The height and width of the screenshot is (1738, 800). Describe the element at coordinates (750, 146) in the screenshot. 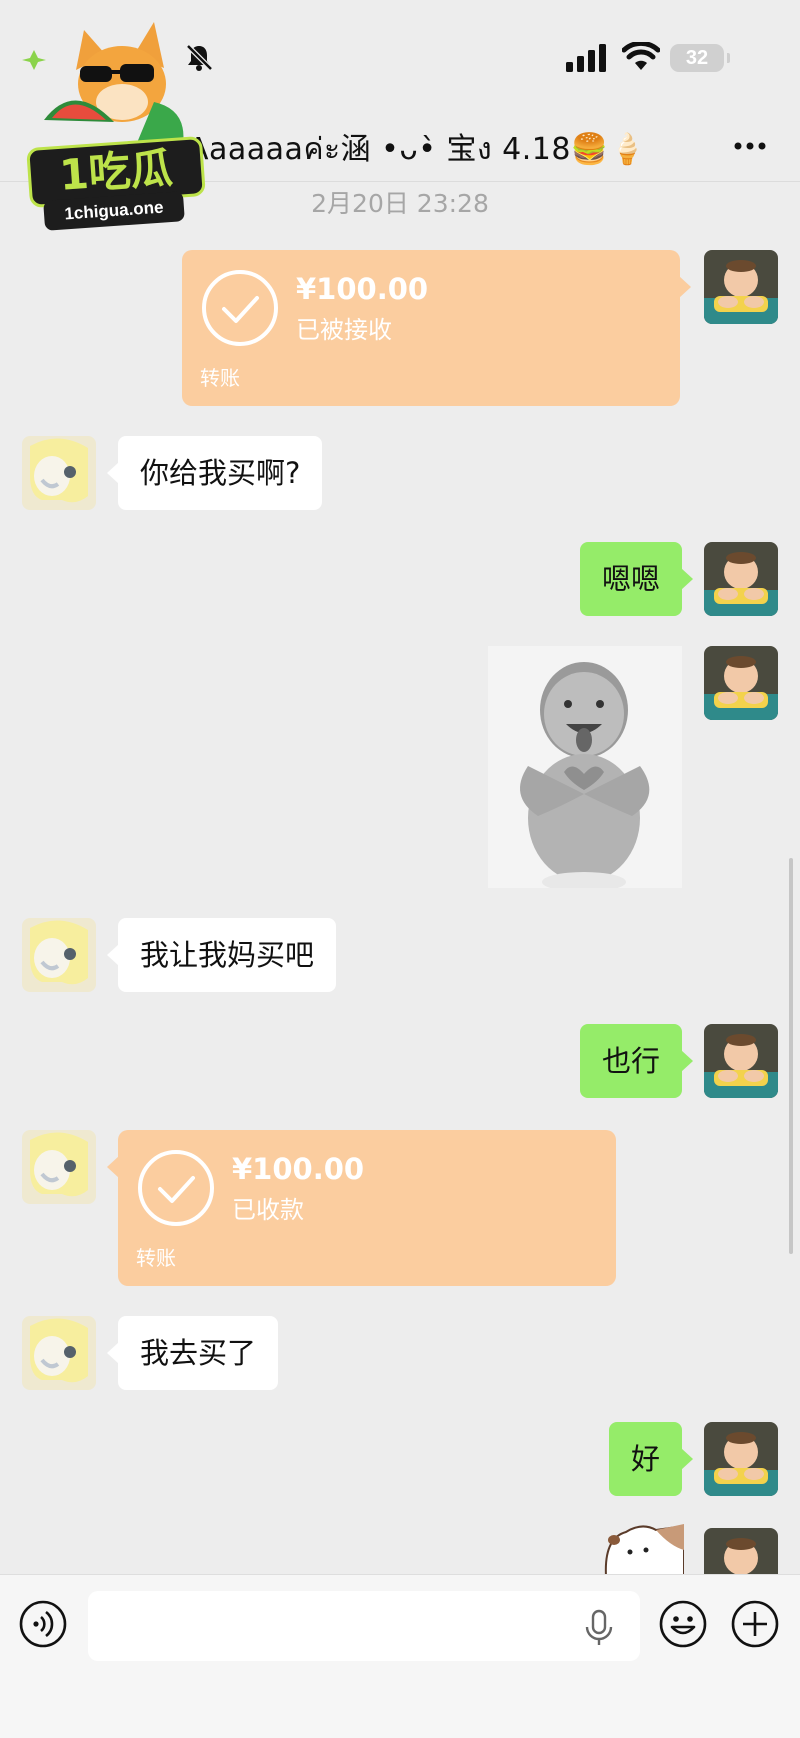

I see `more-options-icon` at that location.